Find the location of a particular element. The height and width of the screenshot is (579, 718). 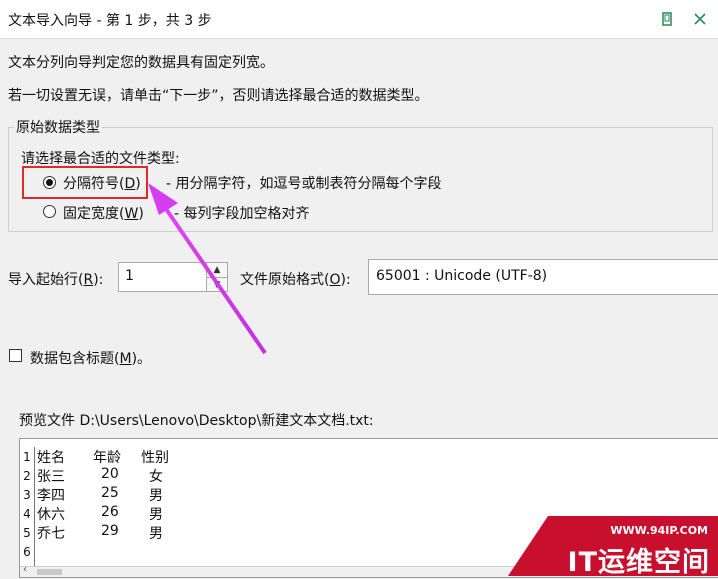

cell: 姓名 is located at coordinates (51, 458).